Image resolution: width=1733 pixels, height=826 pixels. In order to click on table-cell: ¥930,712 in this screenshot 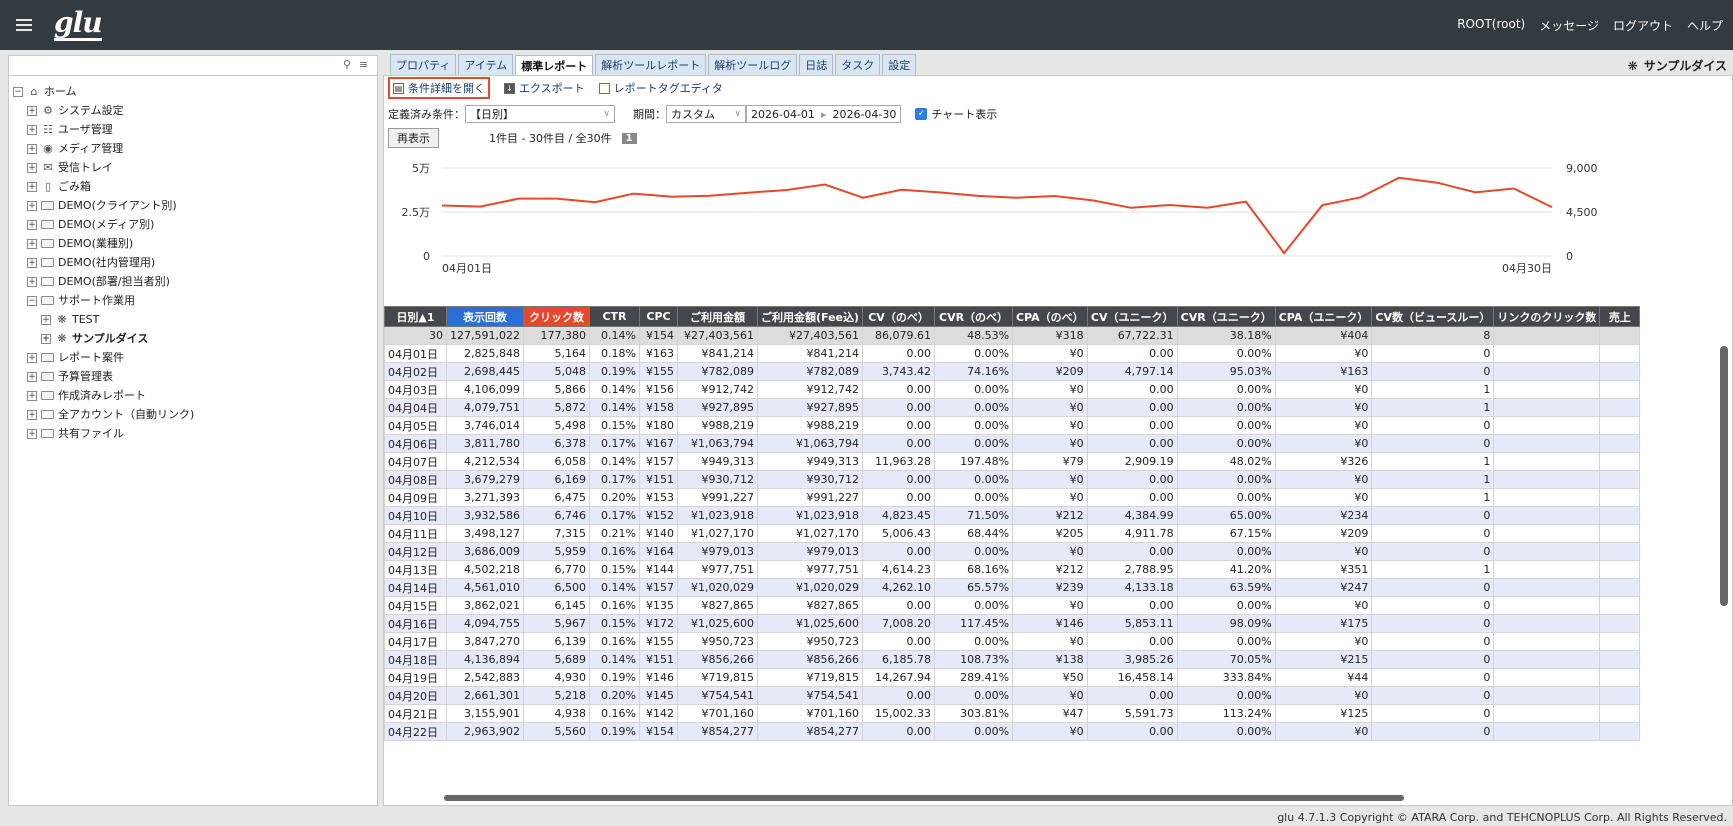, I will do `click(810, 479)`.